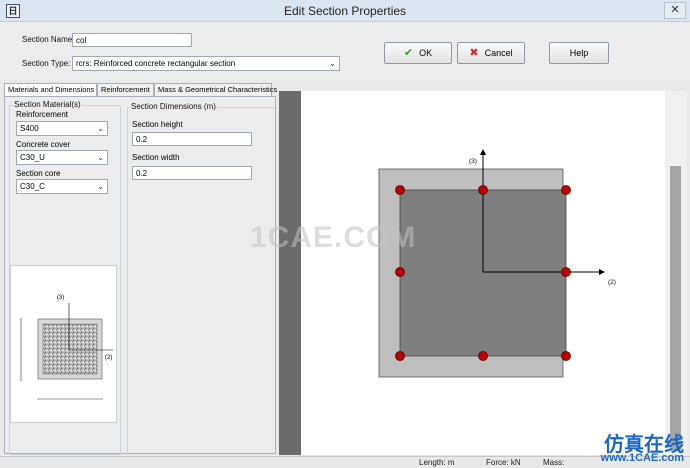 The width and height of the screenshot is (690, 468). I want to click on cancel-button: ✖ Cancel, so click(491, 53).